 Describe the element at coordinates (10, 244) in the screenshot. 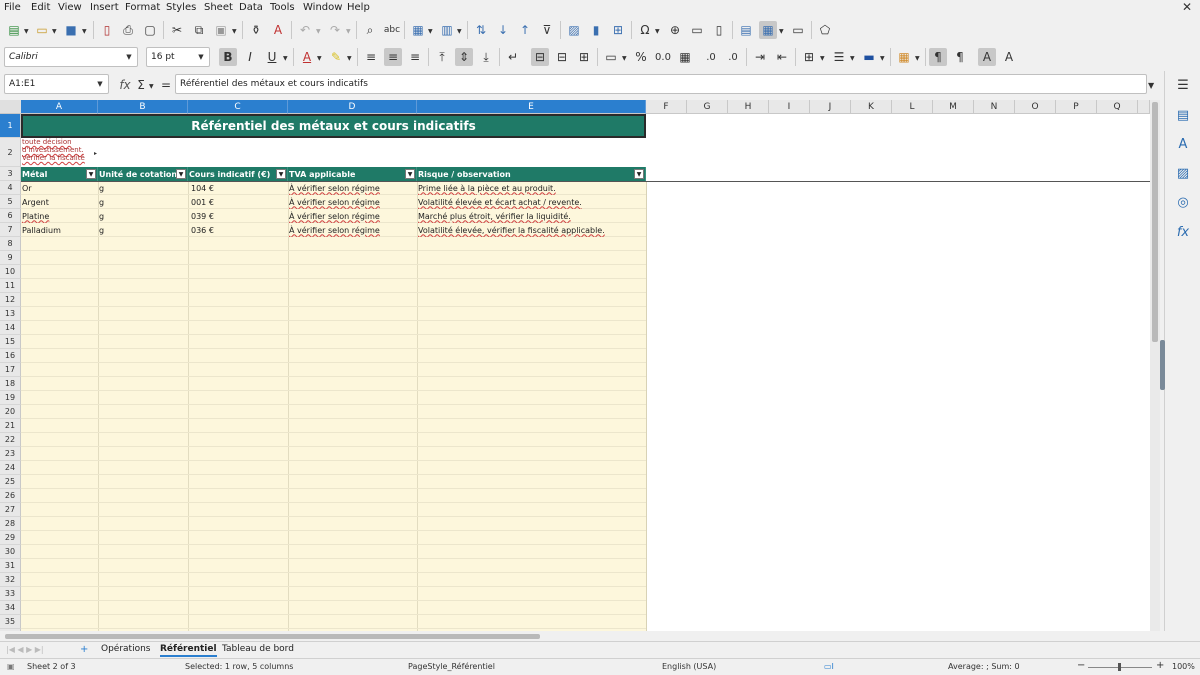

I see `row-header-8: 8` at that location.